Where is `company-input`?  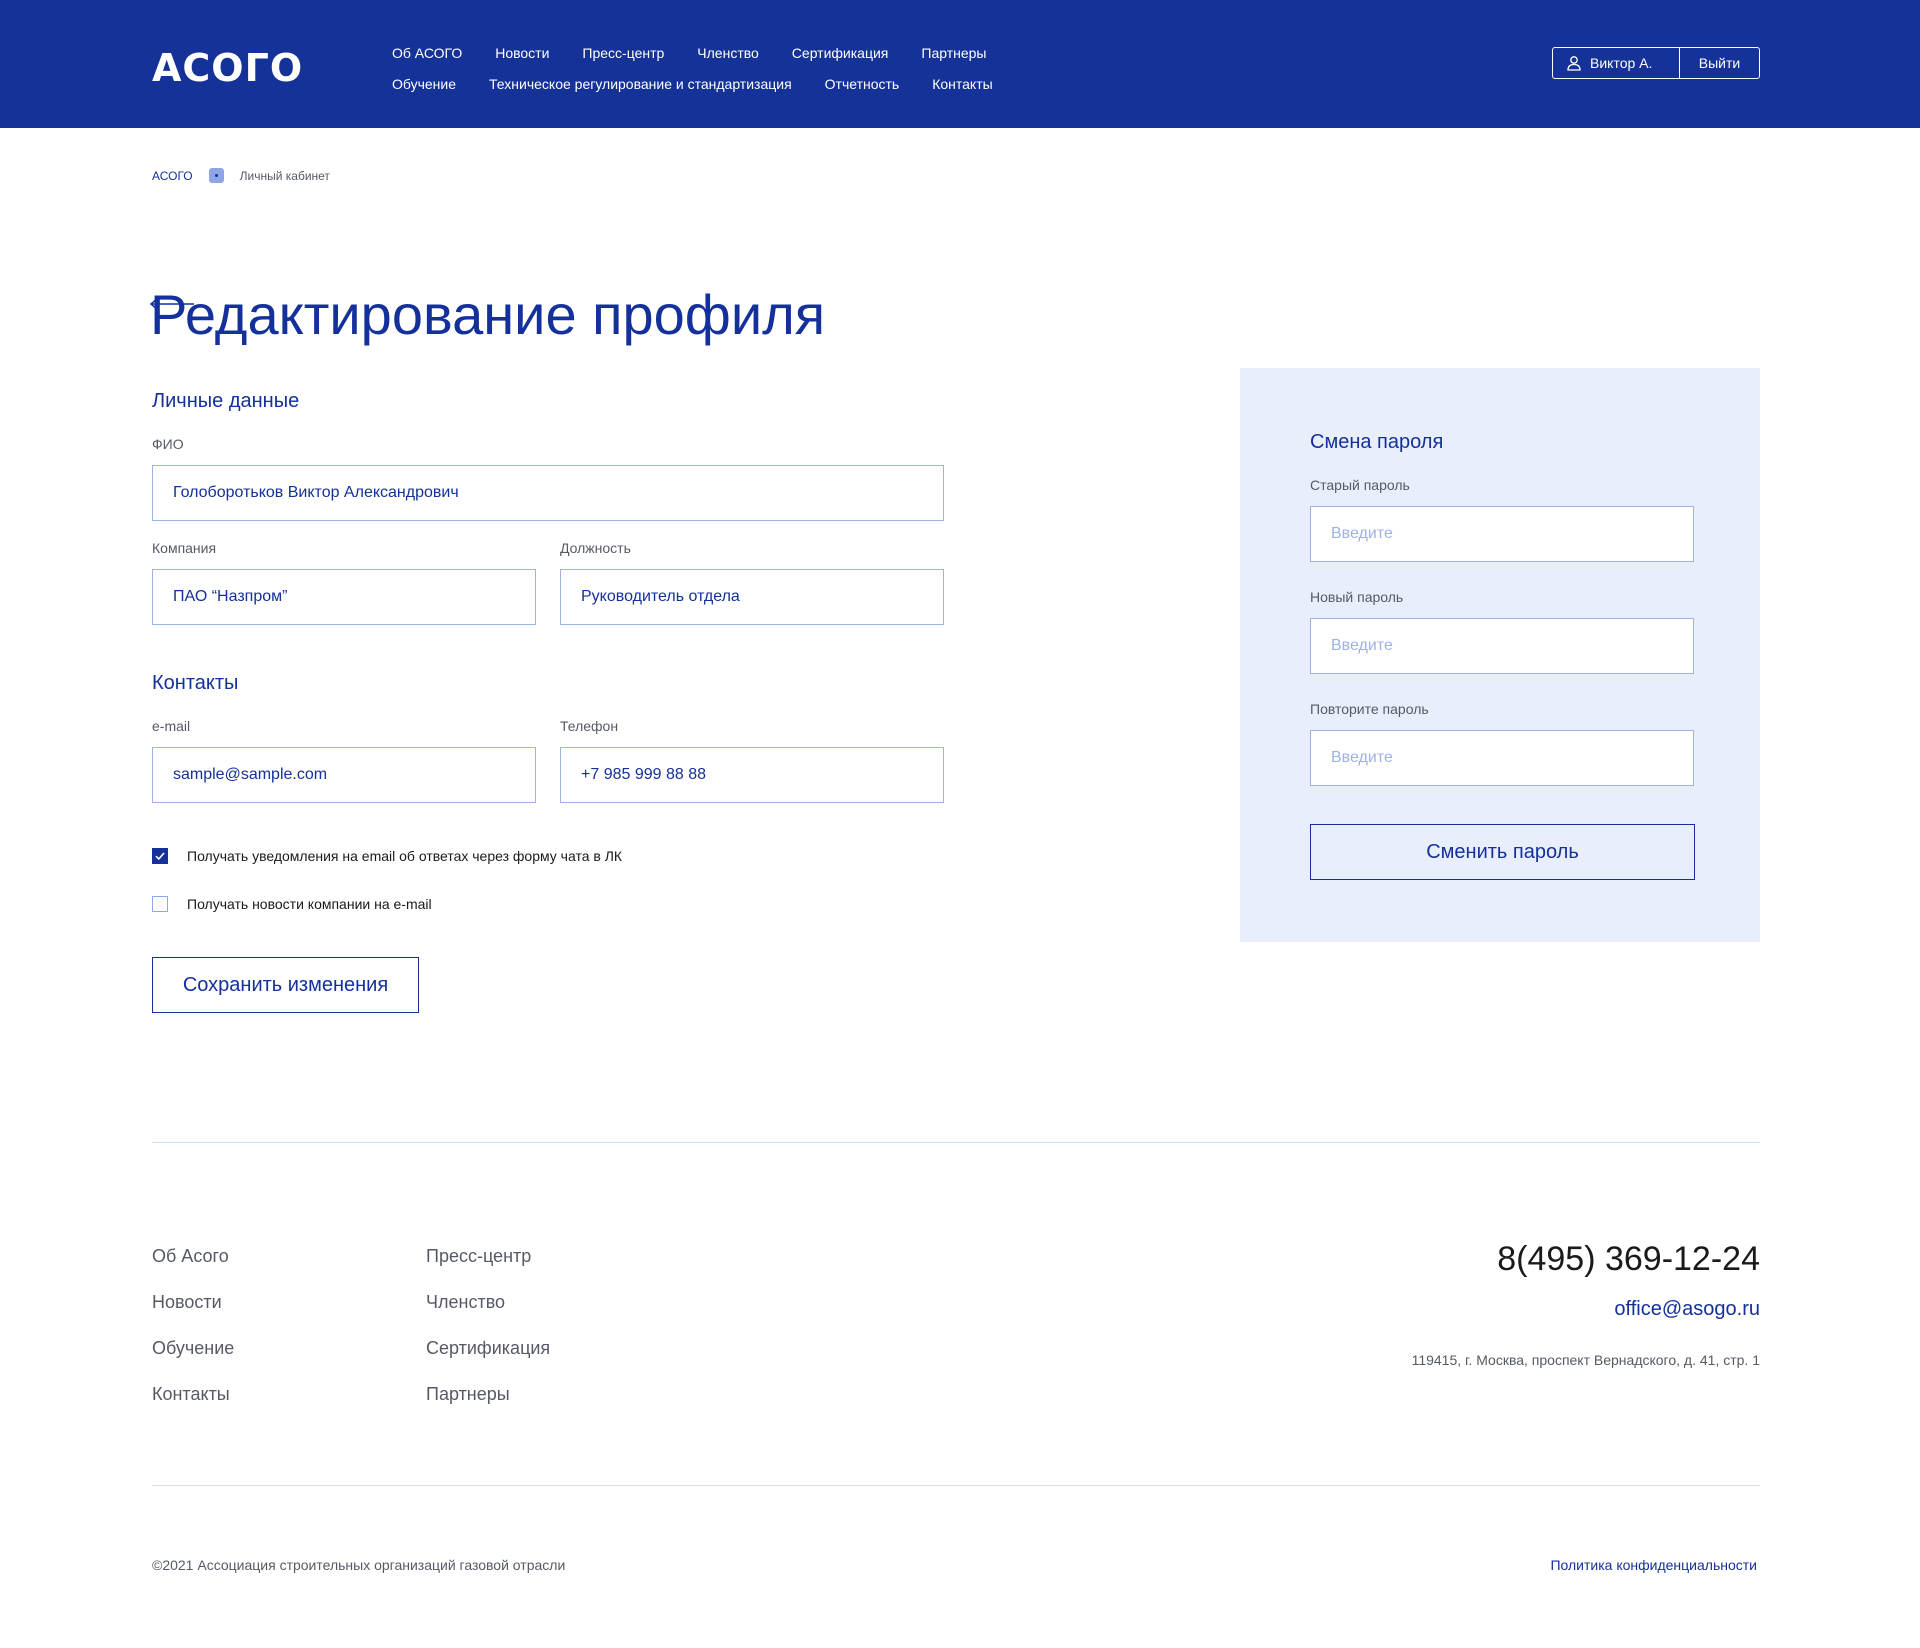 company-input is located at coordinates (344, 597).